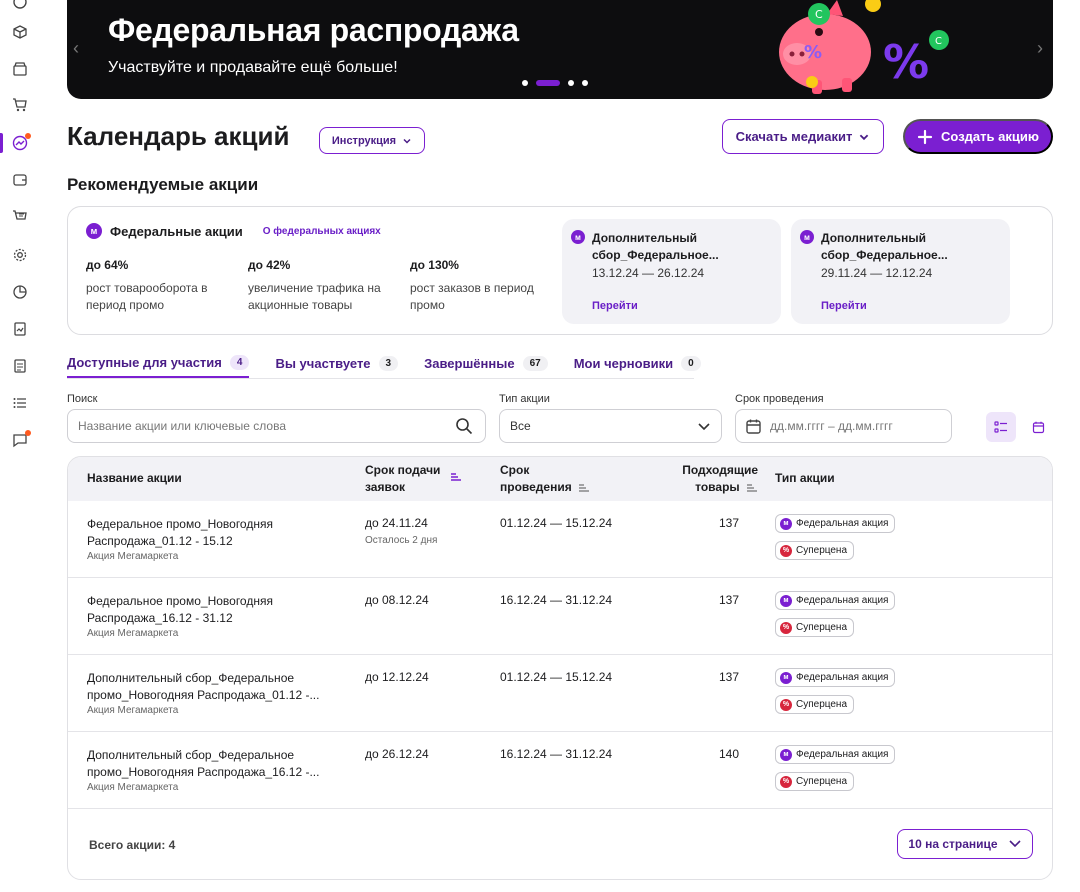  What do you see at coordinates (133, 556) in the screenshot?
I see `promo-owner: Акция Мегамаркета` at bounding box center [133, 556].